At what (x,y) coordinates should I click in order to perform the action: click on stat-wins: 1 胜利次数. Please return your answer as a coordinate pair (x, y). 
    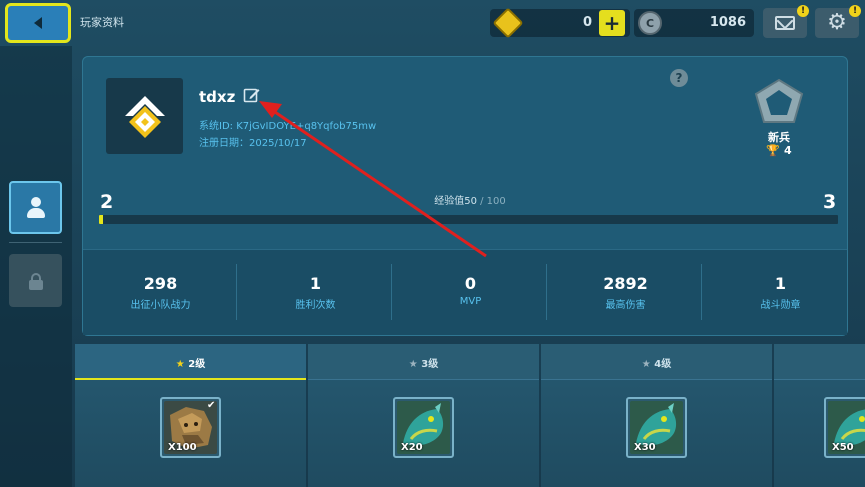
    Looking at the image, I should click on (315, 293).